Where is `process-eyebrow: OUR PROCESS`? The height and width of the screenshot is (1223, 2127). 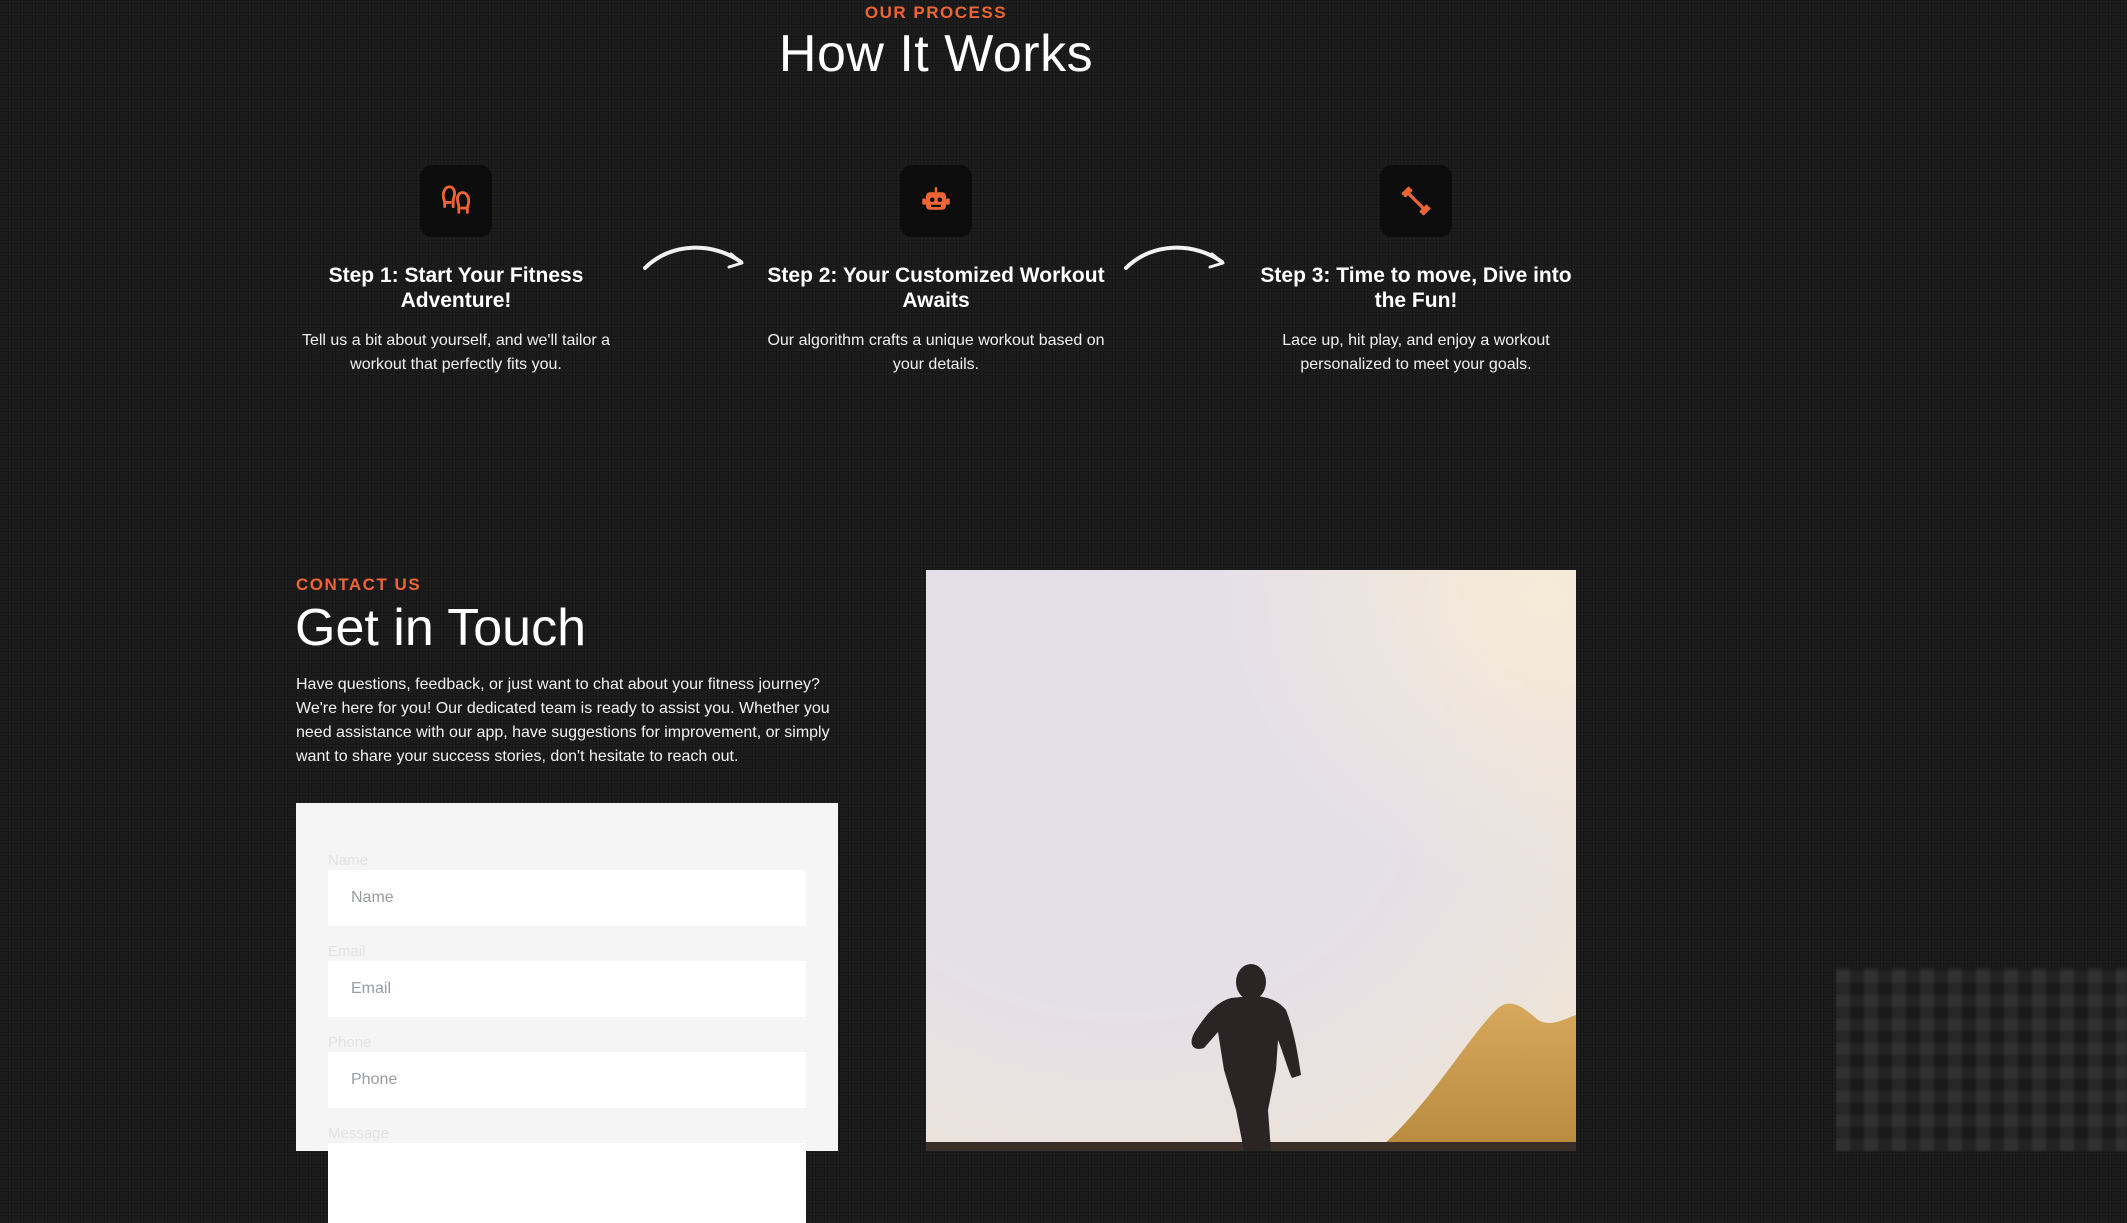
process-eyebrow: OUR PROCESS is located at coordinates (936, 12).